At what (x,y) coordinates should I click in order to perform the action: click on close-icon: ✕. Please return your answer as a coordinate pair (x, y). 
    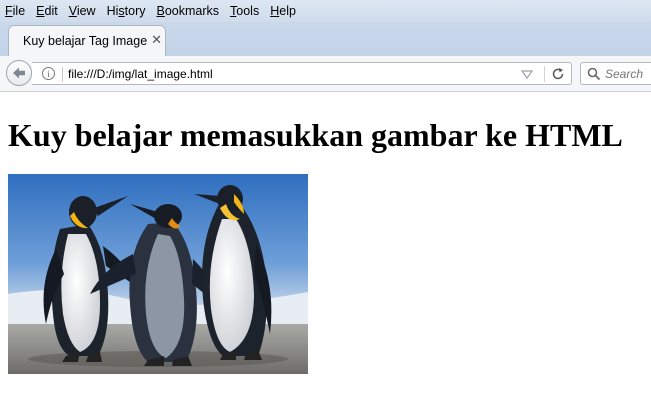
    Looking at the image, I should click on (156, 40).